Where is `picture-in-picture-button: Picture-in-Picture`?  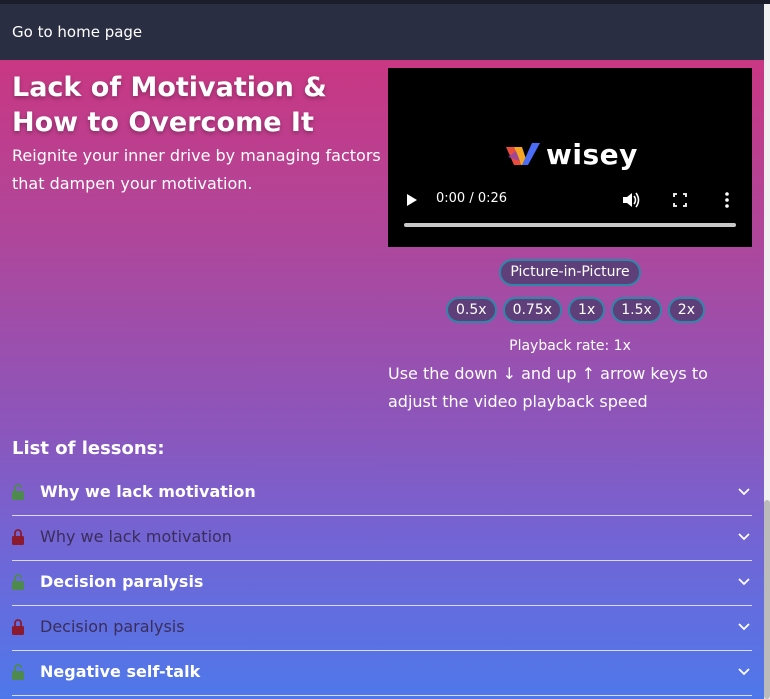 picture-in-picture-button: Picture-in-Picture is located at coordinates (570, 272).